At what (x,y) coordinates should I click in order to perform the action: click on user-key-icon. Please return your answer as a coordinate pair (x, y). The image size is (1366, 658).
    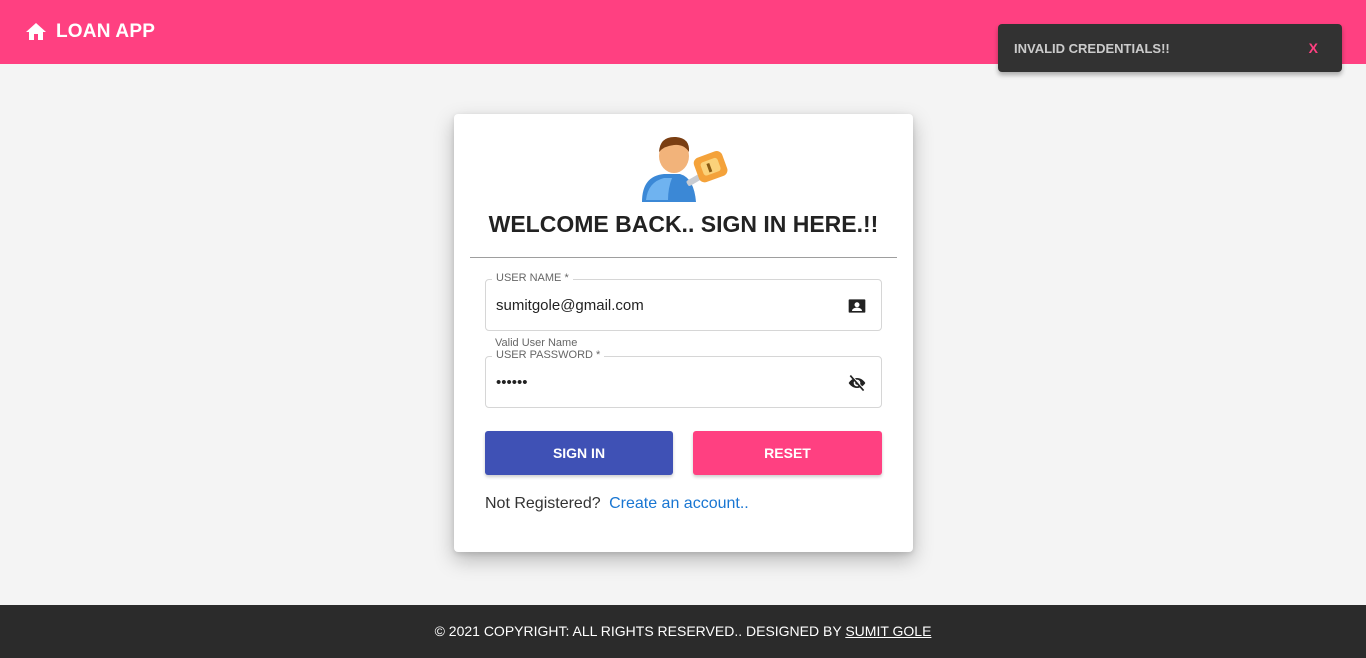
    Looking at the image, I should click on (685, 169).